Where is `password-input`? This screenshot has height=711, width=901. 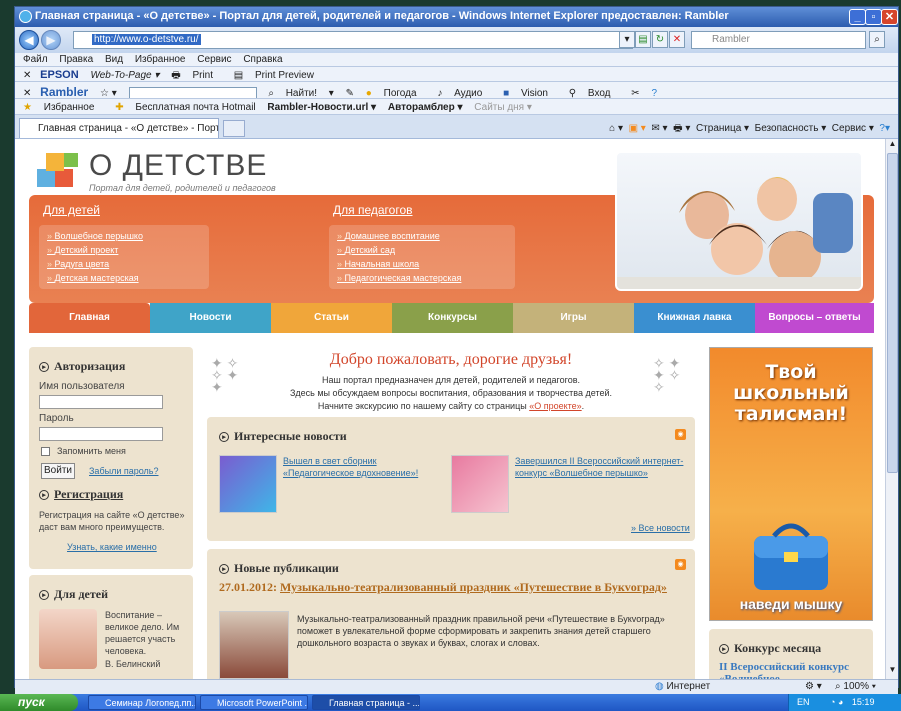 password-input is located at coordinates (101, 434).